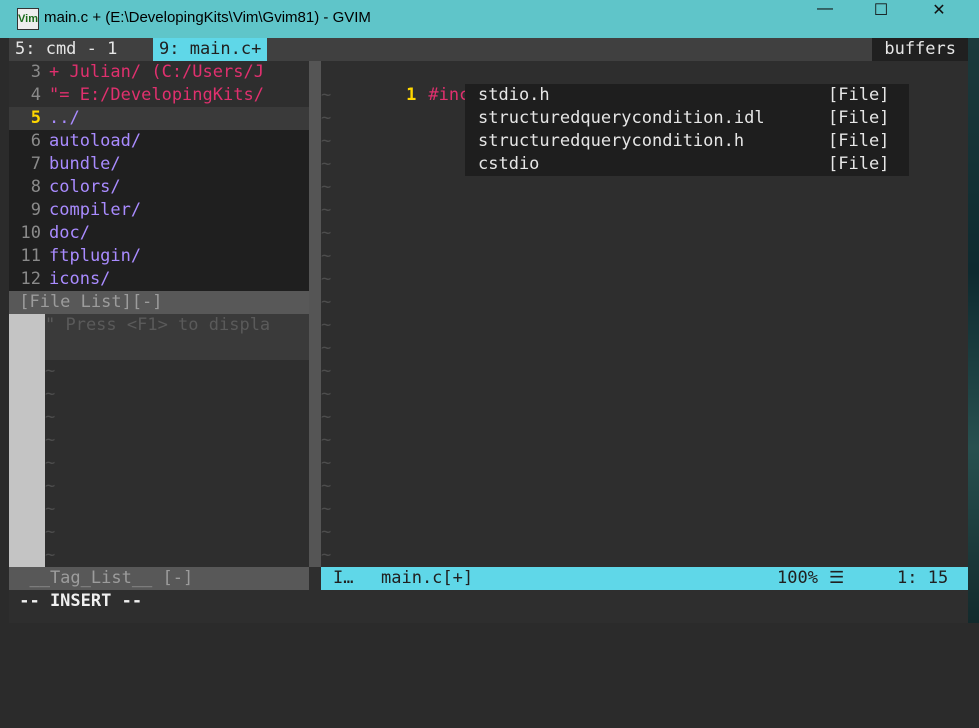  Describe the element at coordinates (35, 72) in the screenshot. I see `line-number: 3` at that location.